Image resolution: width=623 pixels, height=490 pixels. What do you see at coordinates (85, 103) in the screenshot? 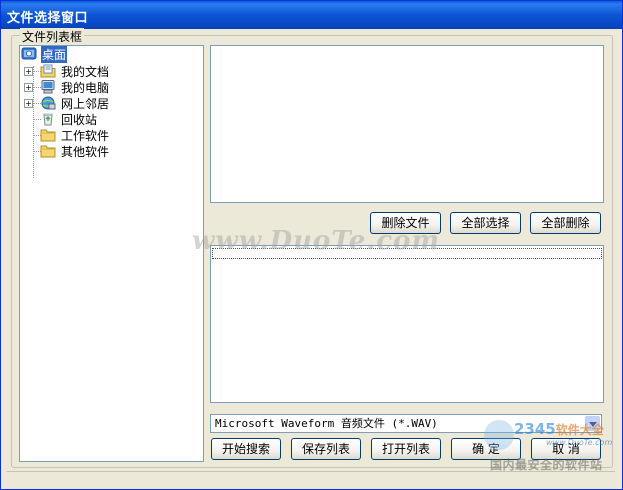
I see `tree-item-label: 网上邻居` at bounding box center [85, 103].